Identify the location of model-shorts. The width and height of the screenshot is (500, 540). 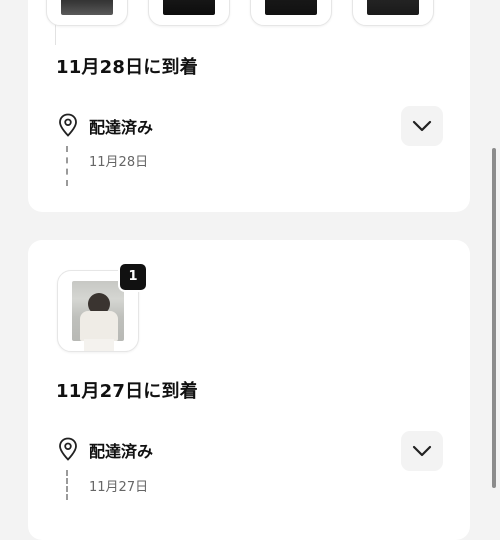
(99, 345).